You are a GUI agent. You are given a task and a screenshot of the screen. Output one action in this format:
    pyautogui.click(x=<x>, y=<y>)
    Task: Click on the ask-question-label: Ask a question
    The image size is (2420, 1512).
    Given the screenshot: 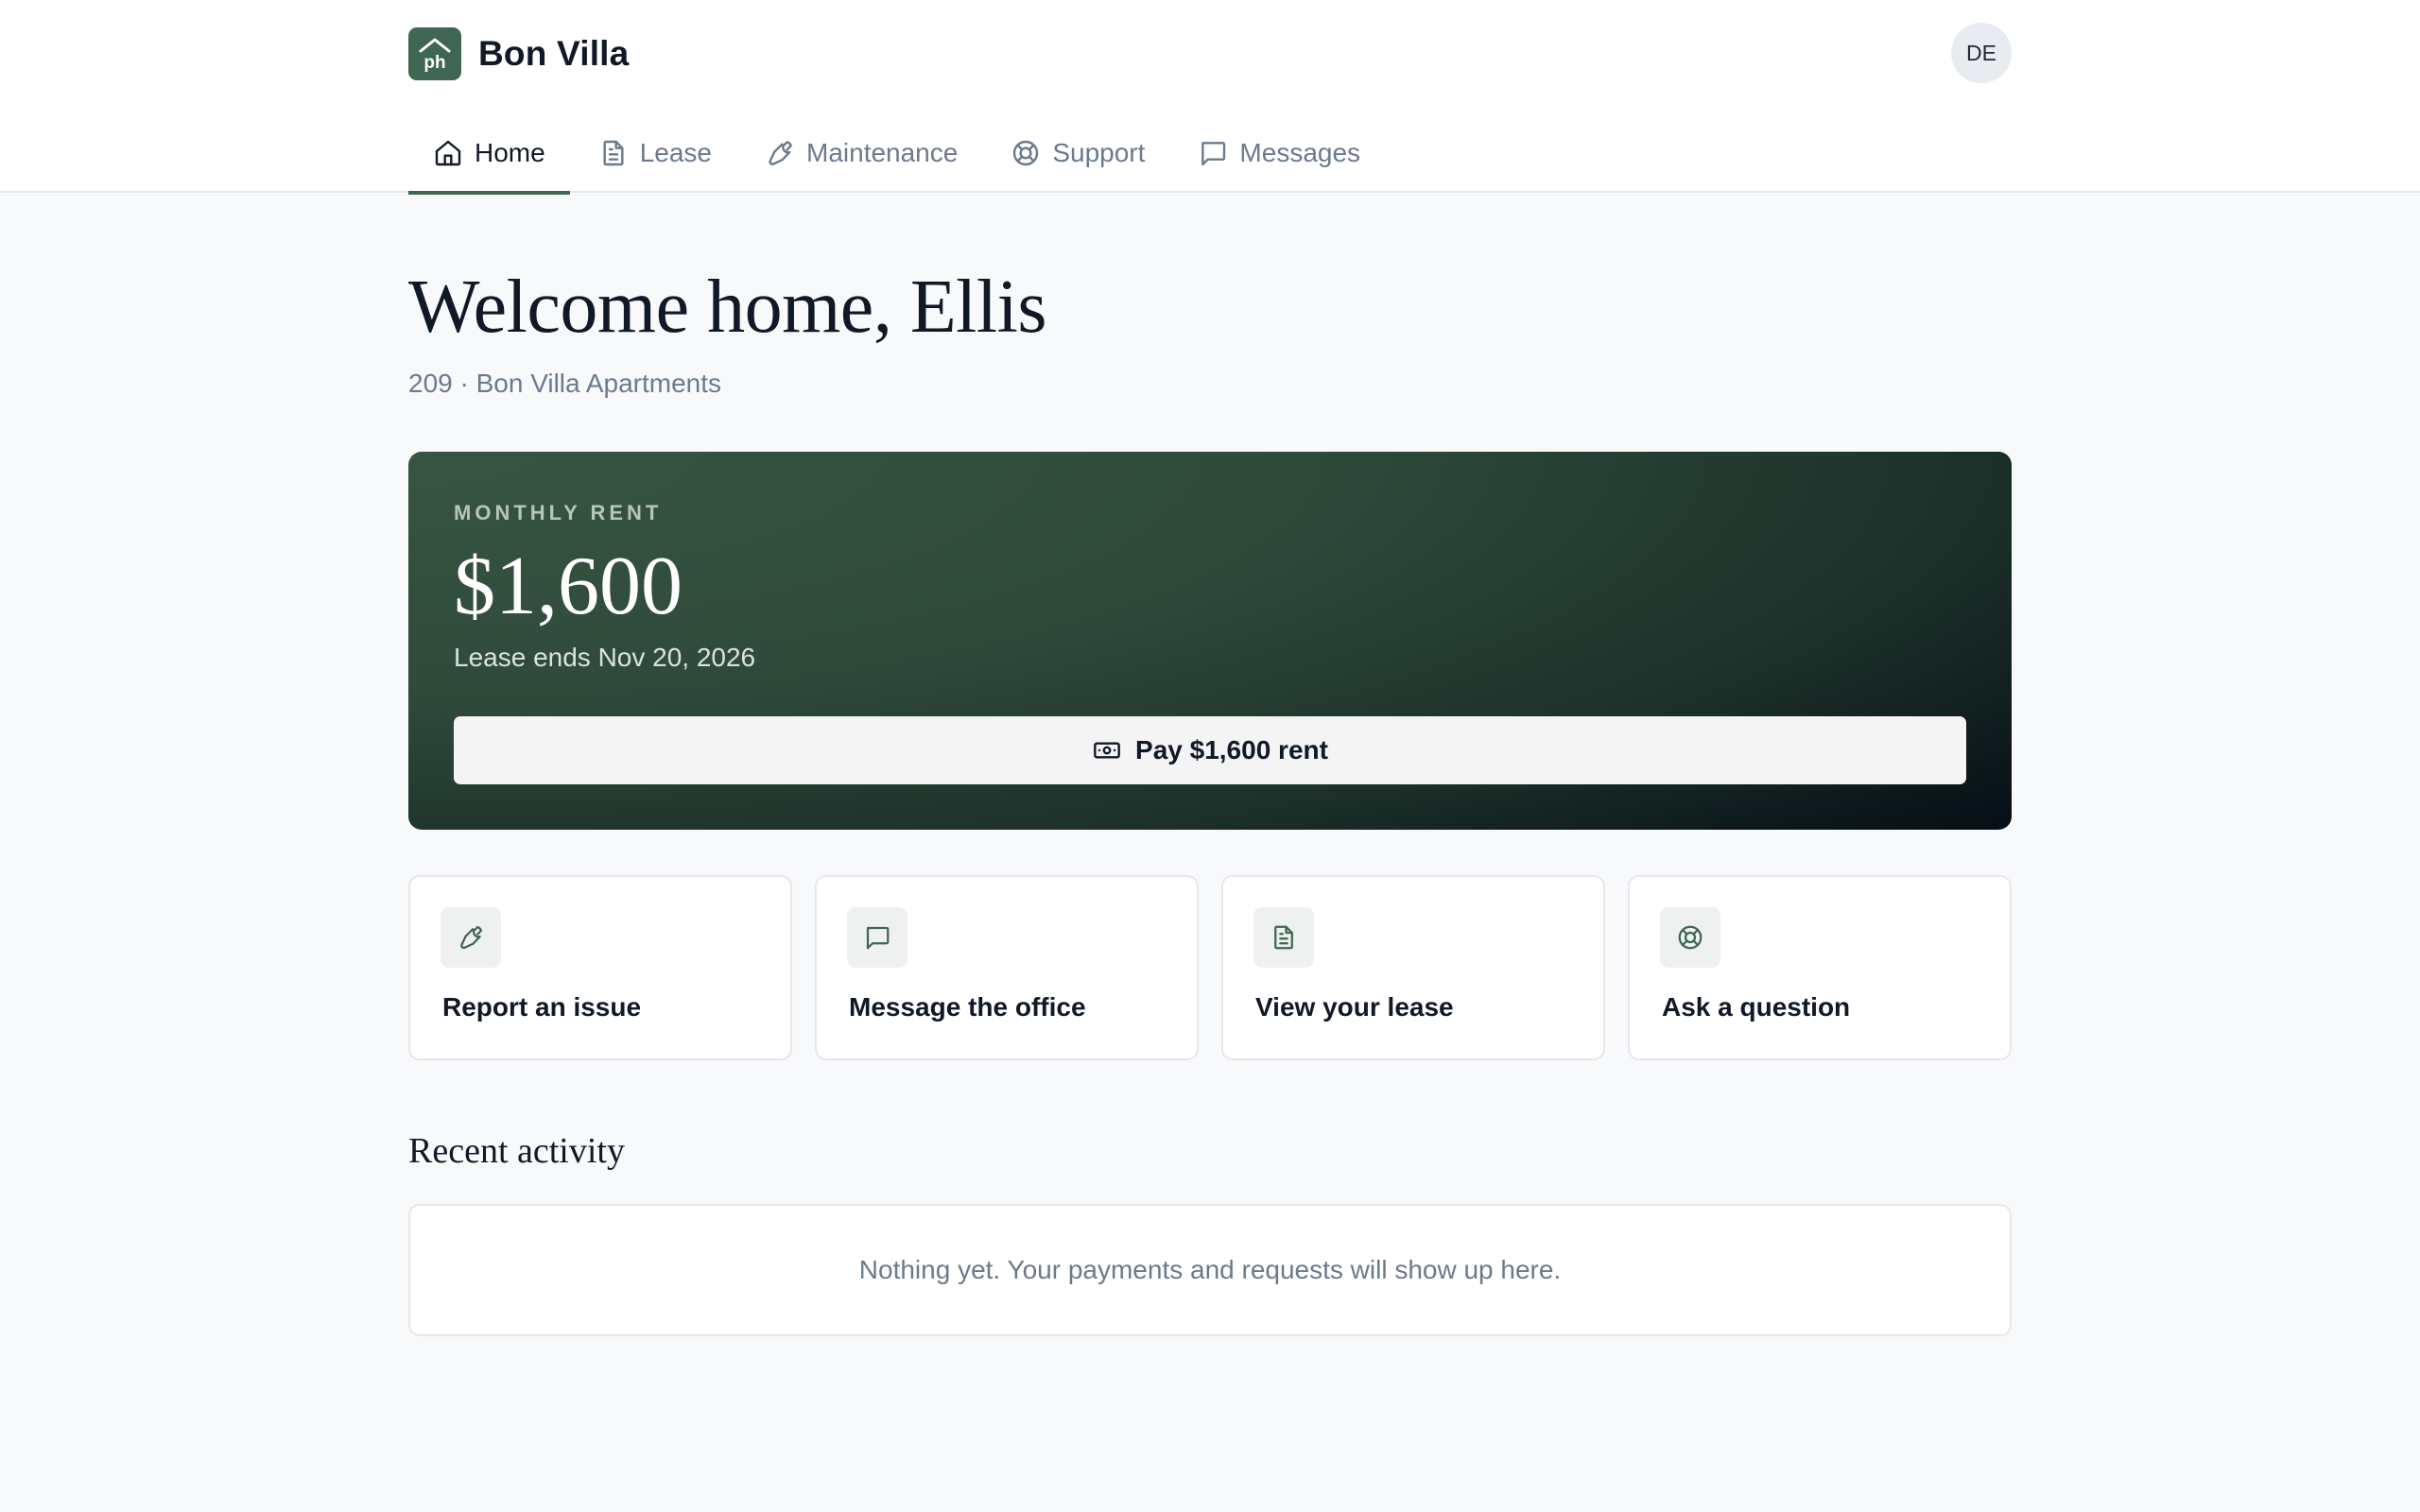 What is the action you would take?
    pyautogui.click(x=1757, y=1007)
    